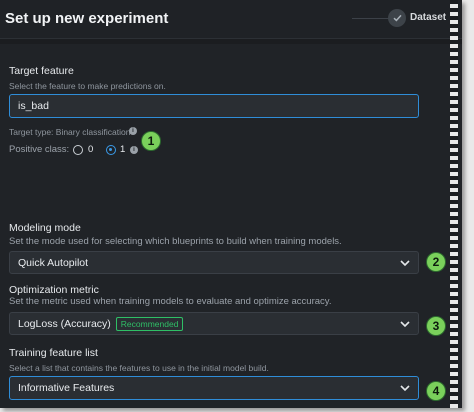  Describe the element at coordinates (45, 228) in the screenshot. I see `modeling-mode-heading: Modeling mode` at that location.